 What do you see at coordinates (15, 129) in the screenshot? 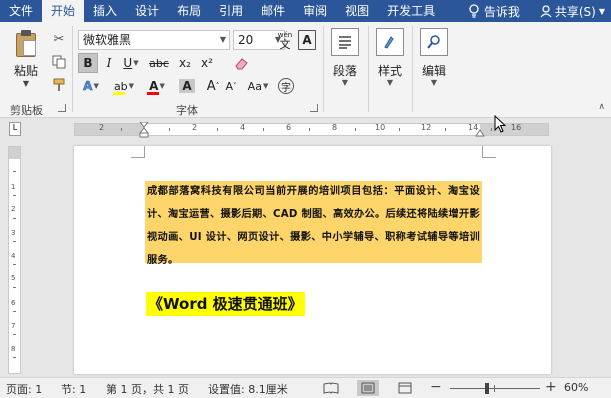
I see `tab-selector: L` at bounding box center [15, 129].